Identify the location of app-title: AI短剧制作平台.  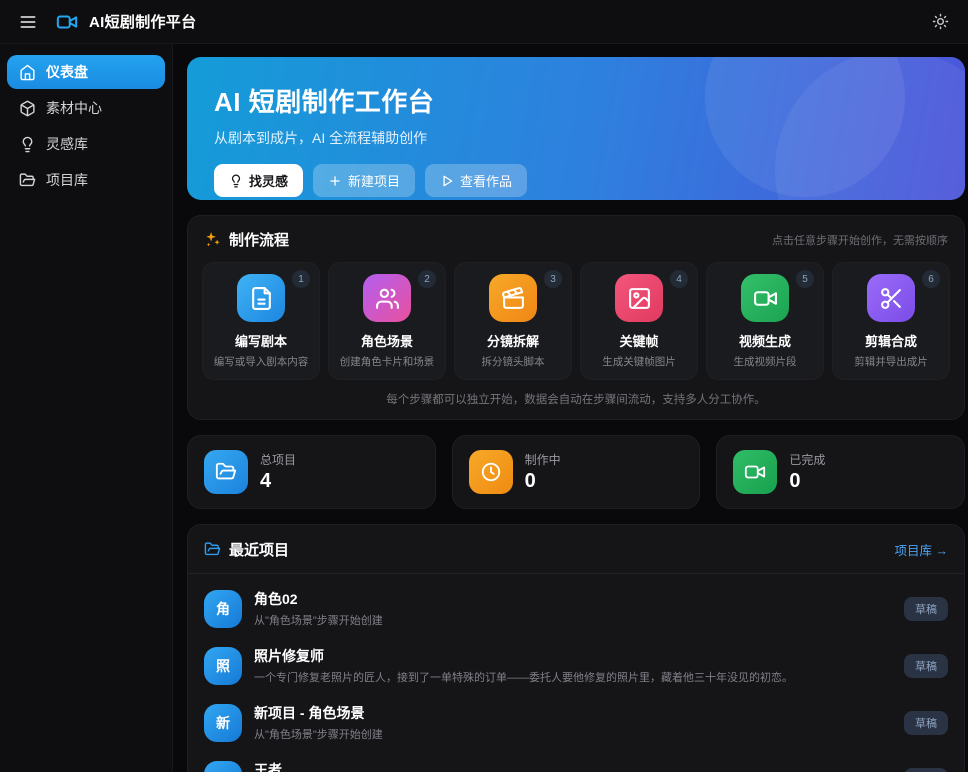
(143, 22).